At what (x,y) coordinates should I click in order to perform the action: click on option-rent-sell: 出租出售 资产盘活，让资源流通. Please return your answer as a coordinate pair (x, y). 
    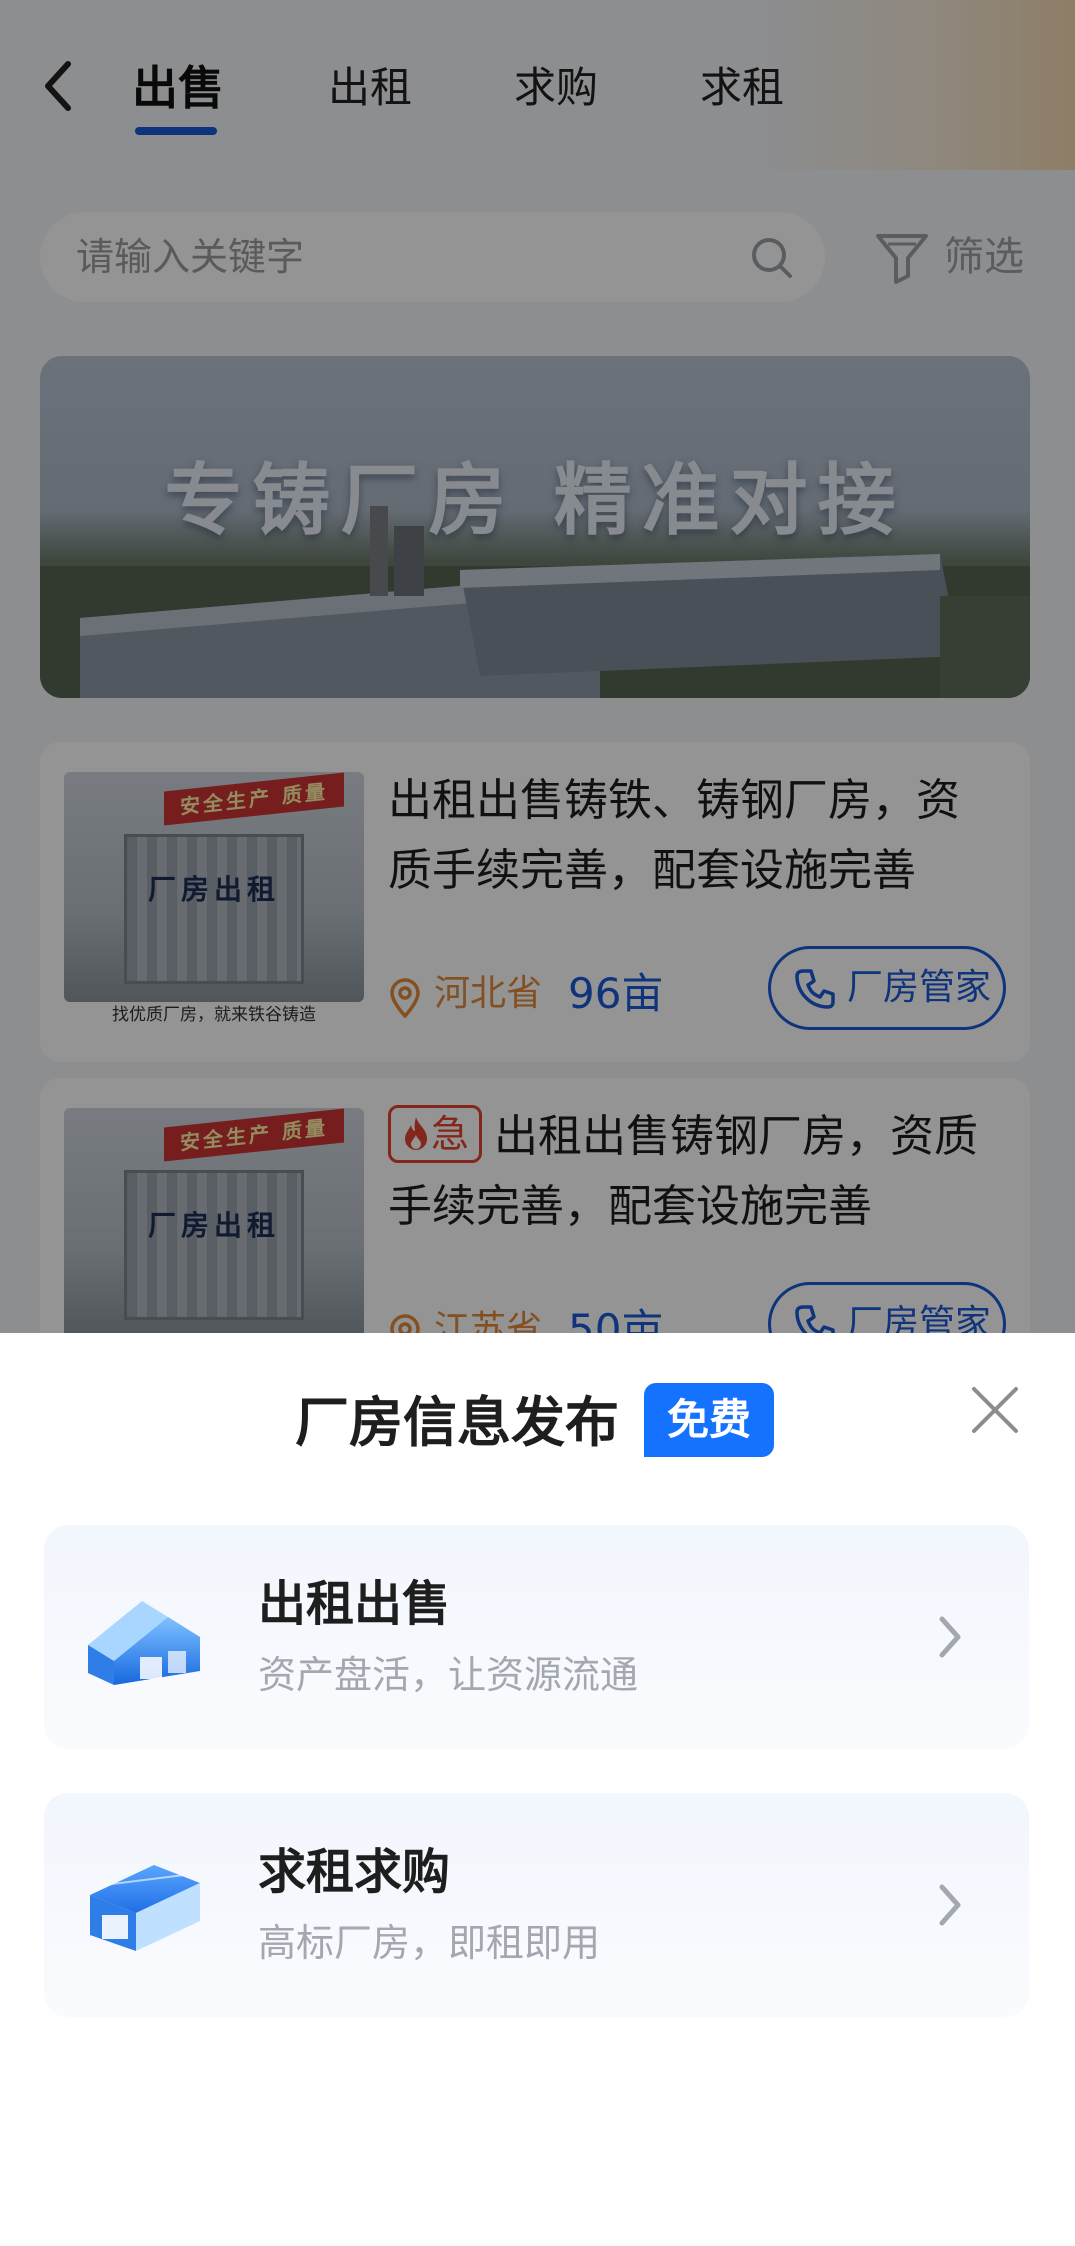
    Looking at the image, I should click on (536, 1637).